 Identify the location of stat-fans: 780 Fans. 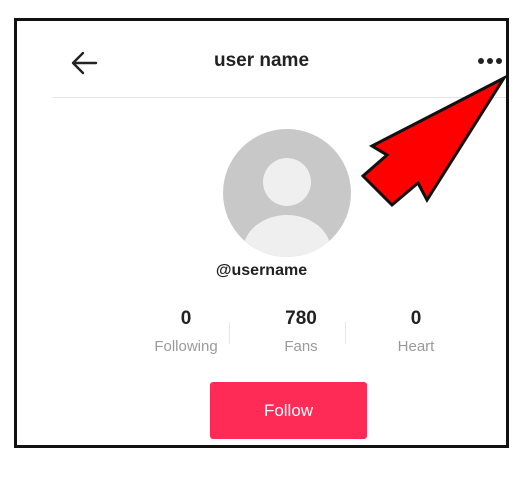
(301, 332).